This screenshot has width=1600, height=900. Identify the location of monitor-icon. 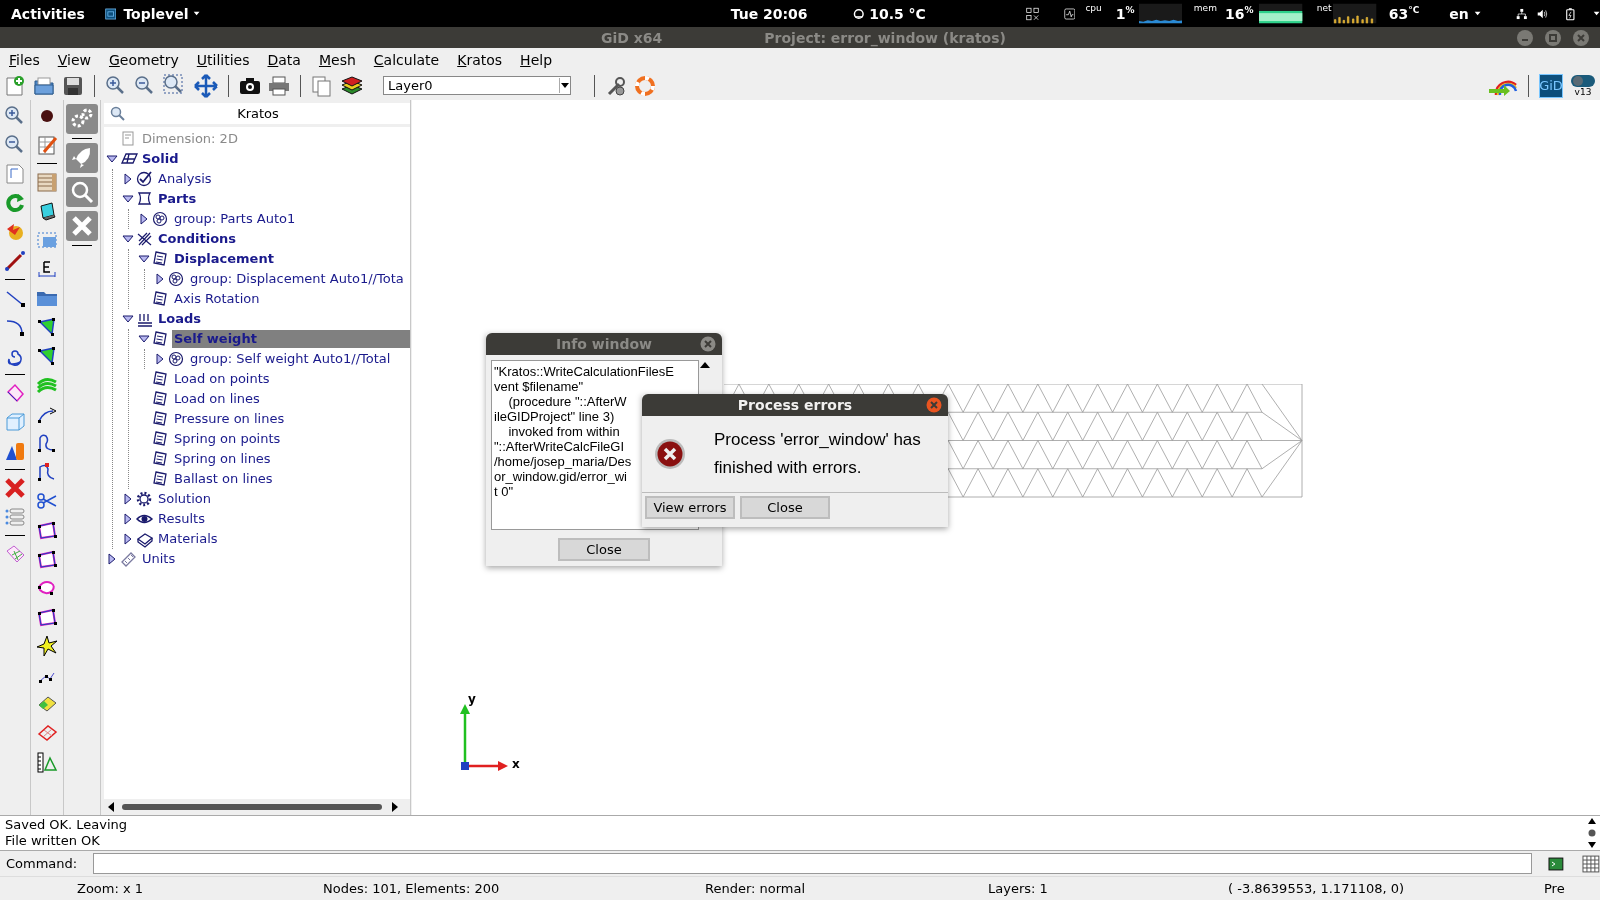
(1069, 13).